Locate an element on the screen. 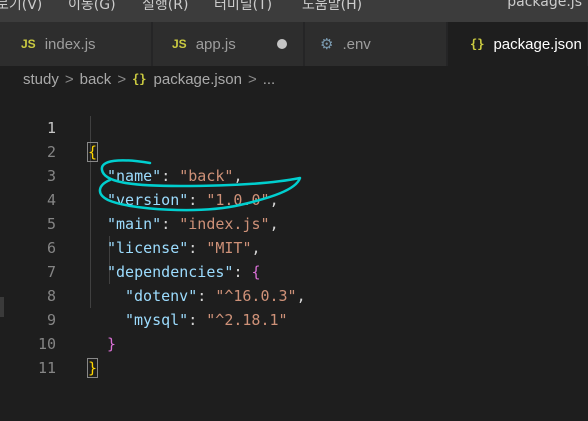 Image resolution: width=588 pixels, height=421 pixels. scroll-marker is located at coordinates (2, 307).